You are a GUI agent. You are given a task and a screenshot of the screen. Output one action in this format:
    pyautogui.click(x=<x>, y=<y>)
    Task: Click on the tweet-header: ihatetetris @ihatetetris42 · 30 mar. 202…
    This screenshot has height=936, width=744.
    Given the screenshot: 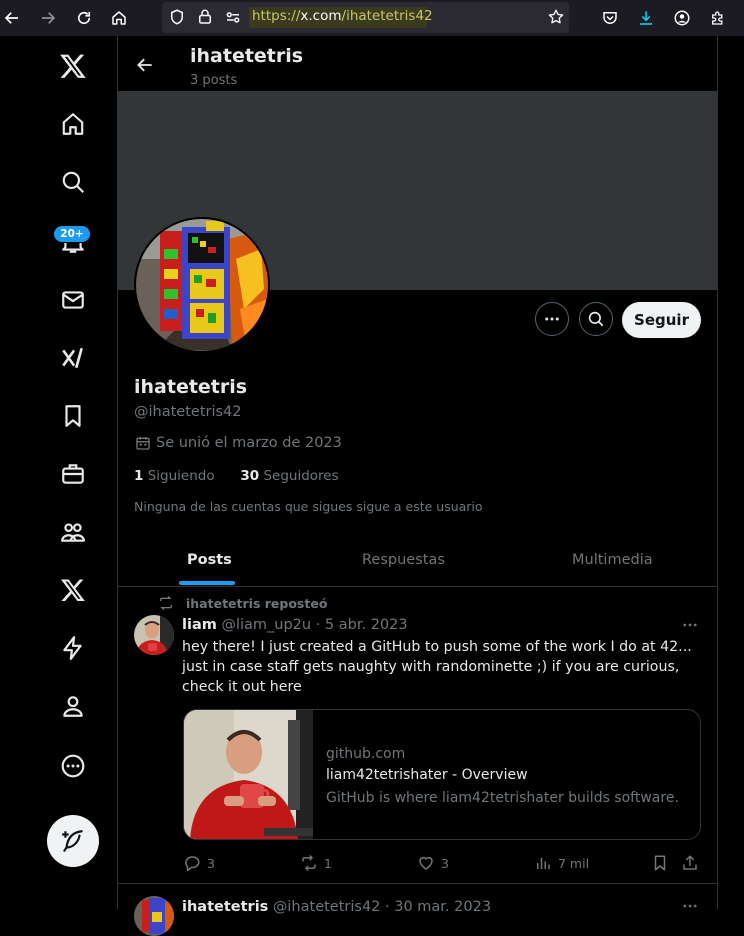 What is the action you would take?
    pyautogui.click(x=336, y=907)
    